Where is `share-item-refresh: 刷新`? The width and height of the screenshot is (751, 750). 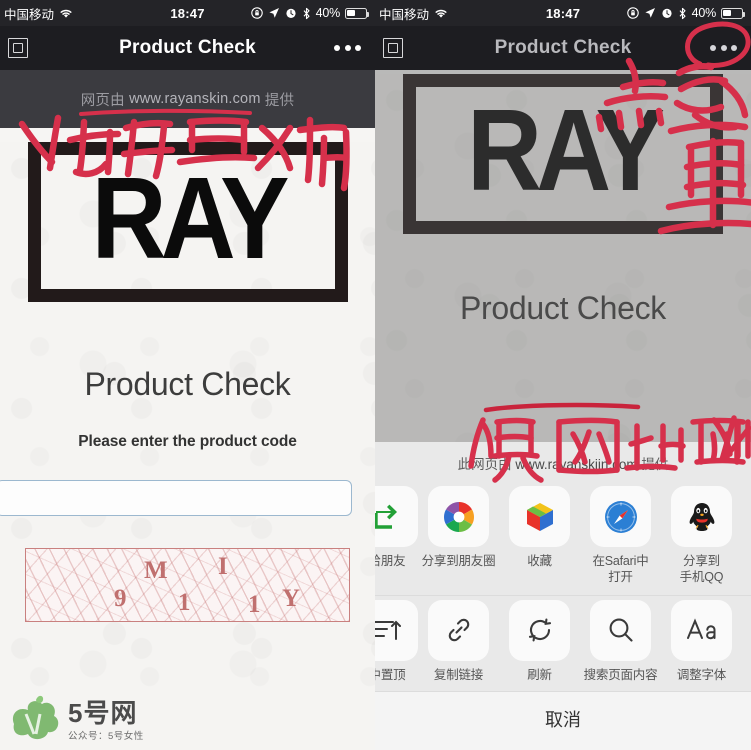
share-item-refresh: 刷新 is located at coordinates (539, 641).